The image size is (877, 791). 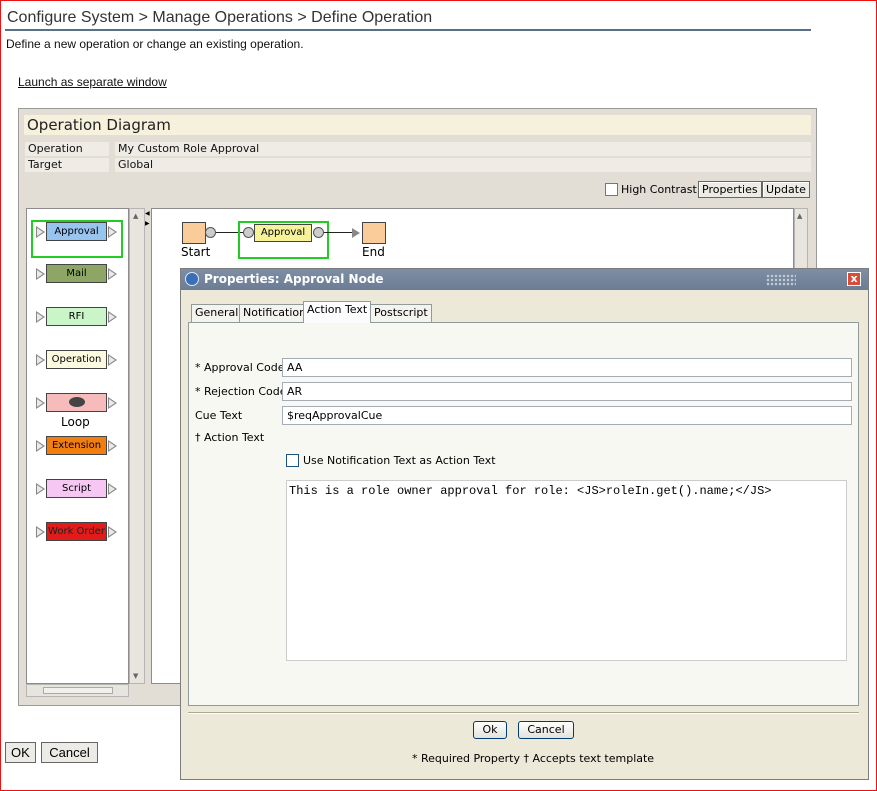 I want to click on end-in-port-icon, so click(x=356, y=233).